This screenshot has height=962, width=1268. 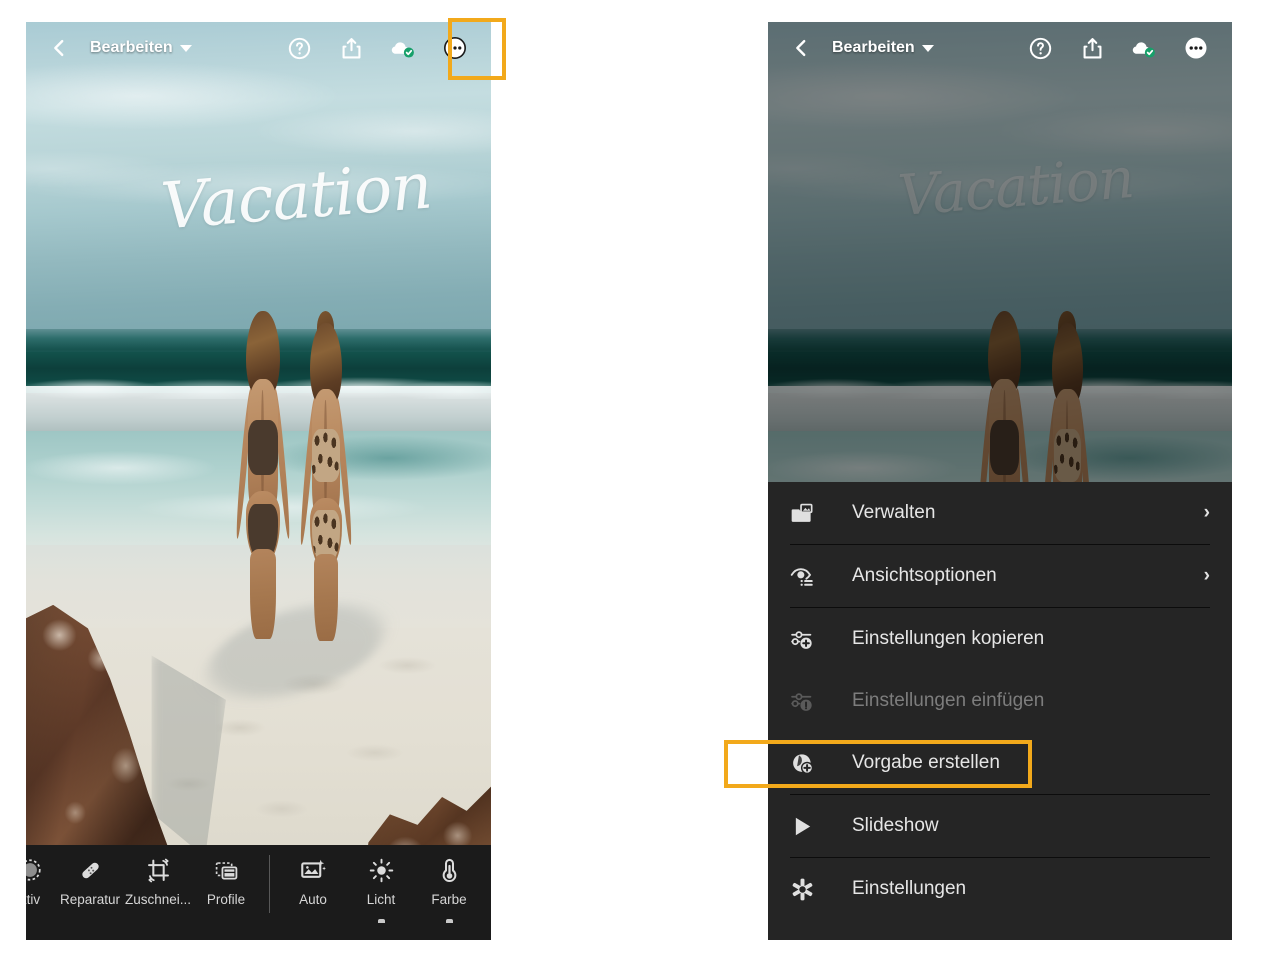 I want to click on menu-ansichtsoptionen-label: Ansichtsoptionen, so click(x=924, y=575).